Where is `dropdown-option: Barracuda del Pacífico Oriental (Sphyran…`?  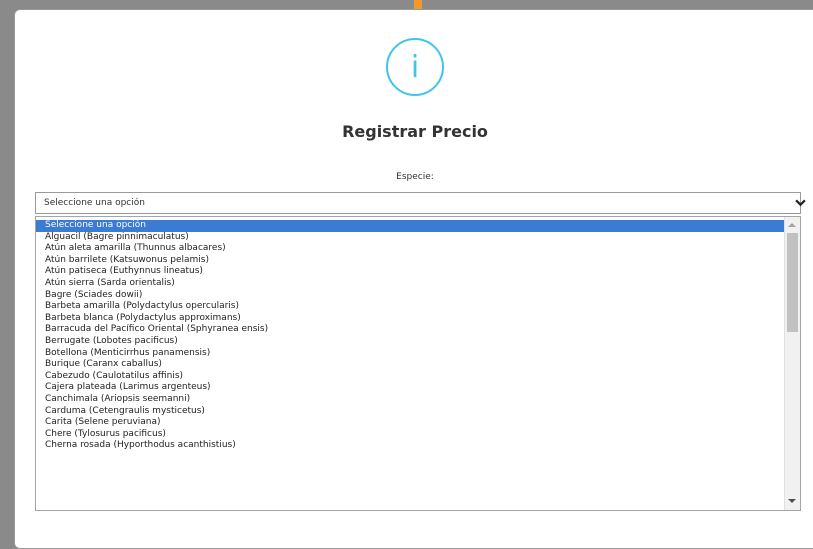
dropdown-option: Barracuda del Pacífico Oriental (Sphyran… is located at coordinates (410, 330).